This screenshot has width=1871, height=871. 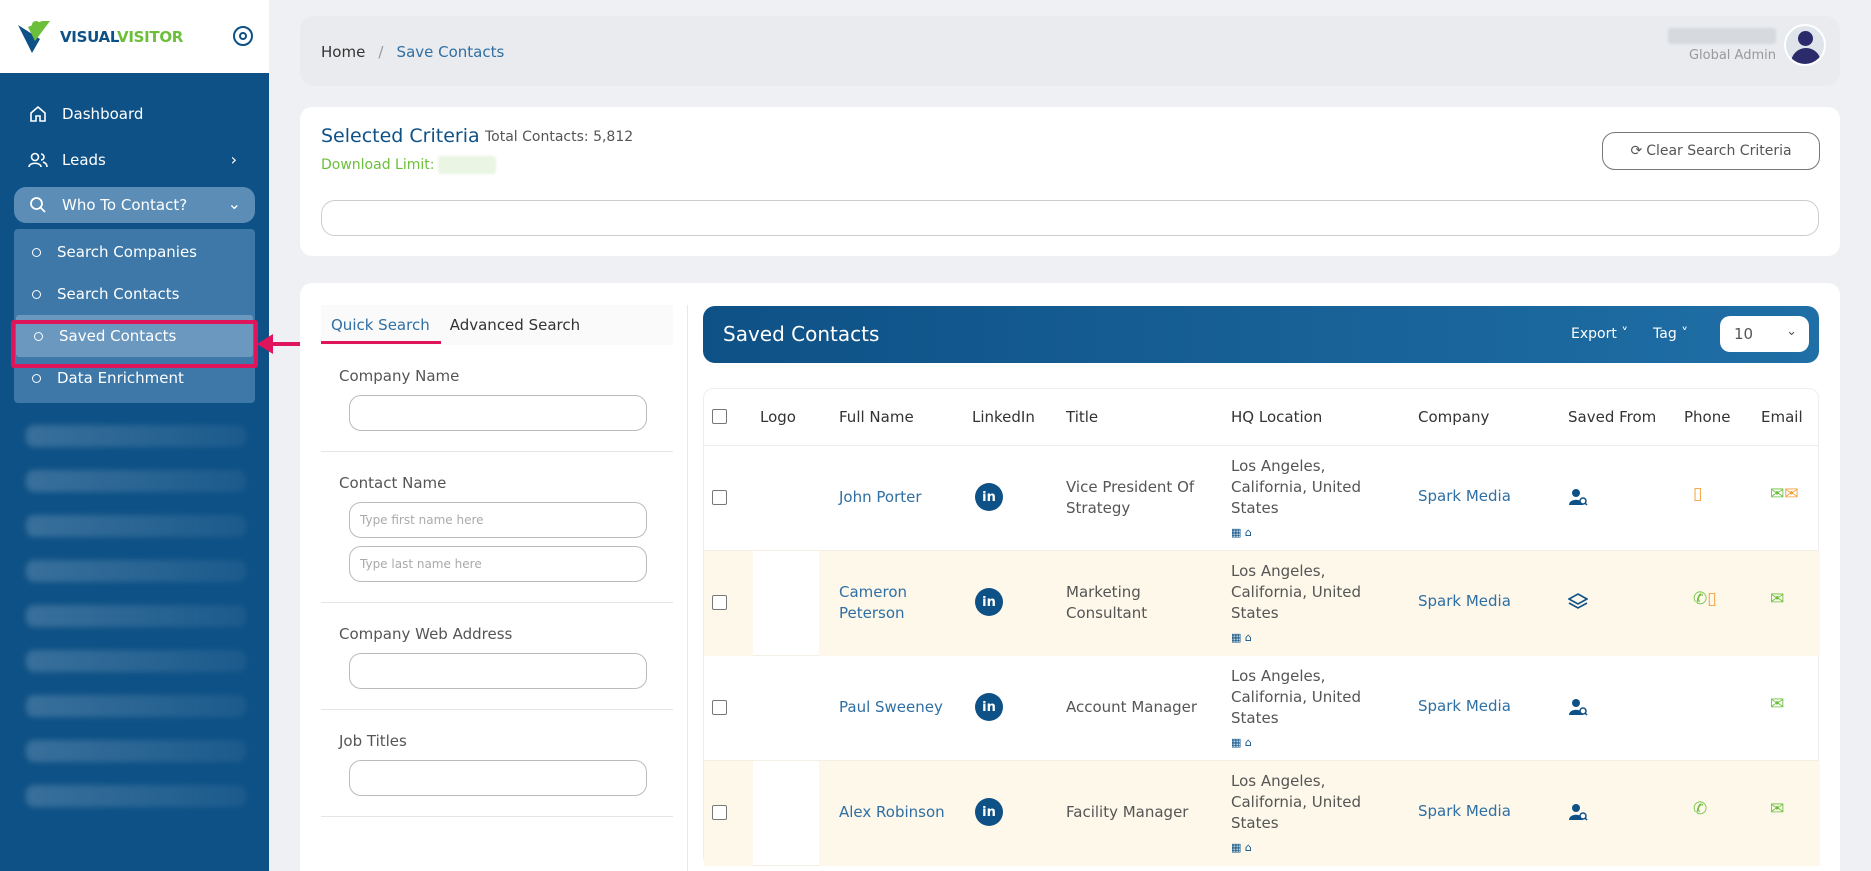 I want to click on clear-search-criteria-button: ⟳ Clear Search Criteria, so click(x=1711, y=151).